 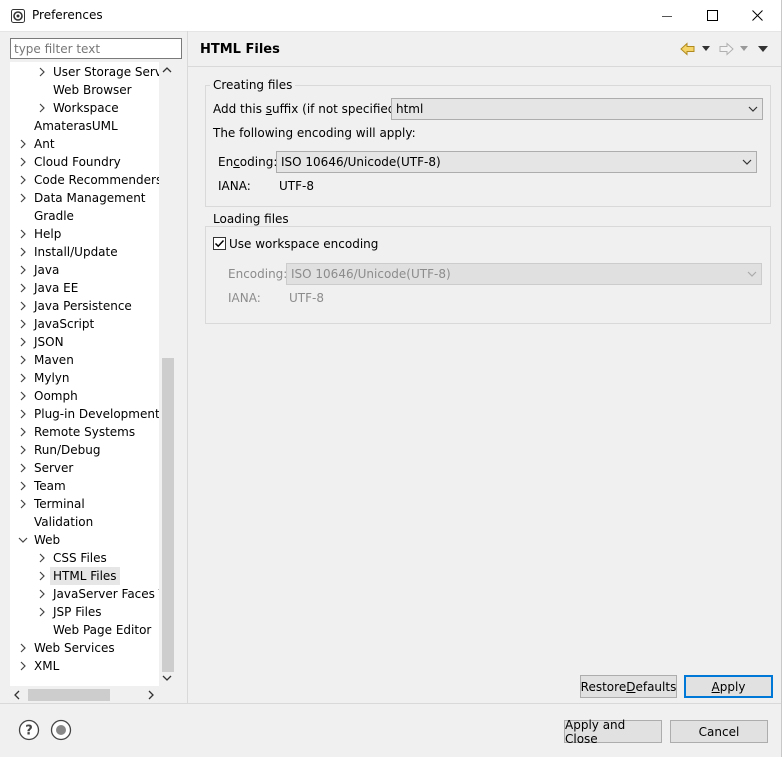 What do you see at coordinates (96, 48) in the screenshot?
I see `filter-input` at bounding box center [96, 48].